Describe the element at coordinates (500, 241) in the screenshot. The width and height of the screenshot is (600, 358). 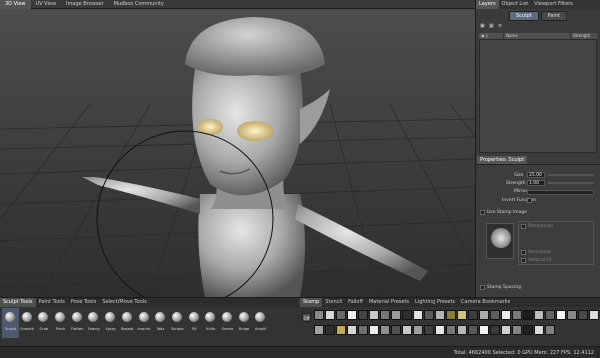
I see `stamp-image-preview` at that location.